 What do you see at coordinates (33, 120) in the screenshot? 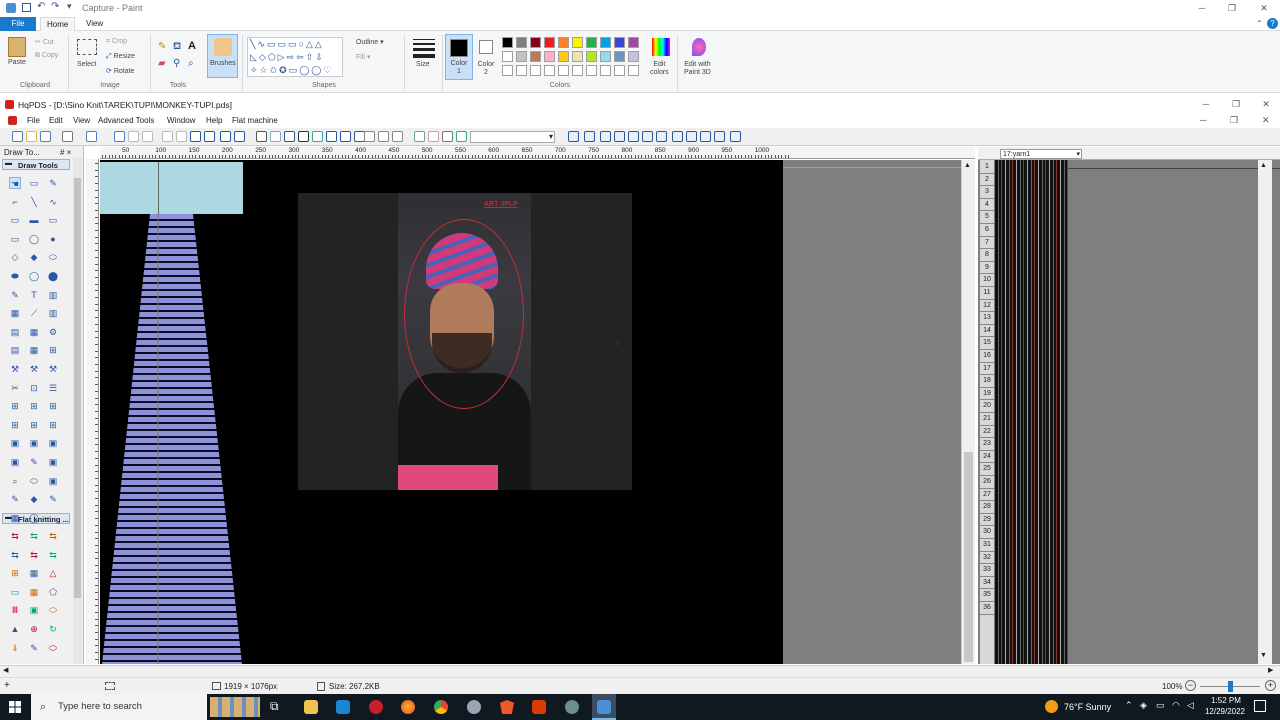
I see `menu-file: File` at bounding box center [33, 120].